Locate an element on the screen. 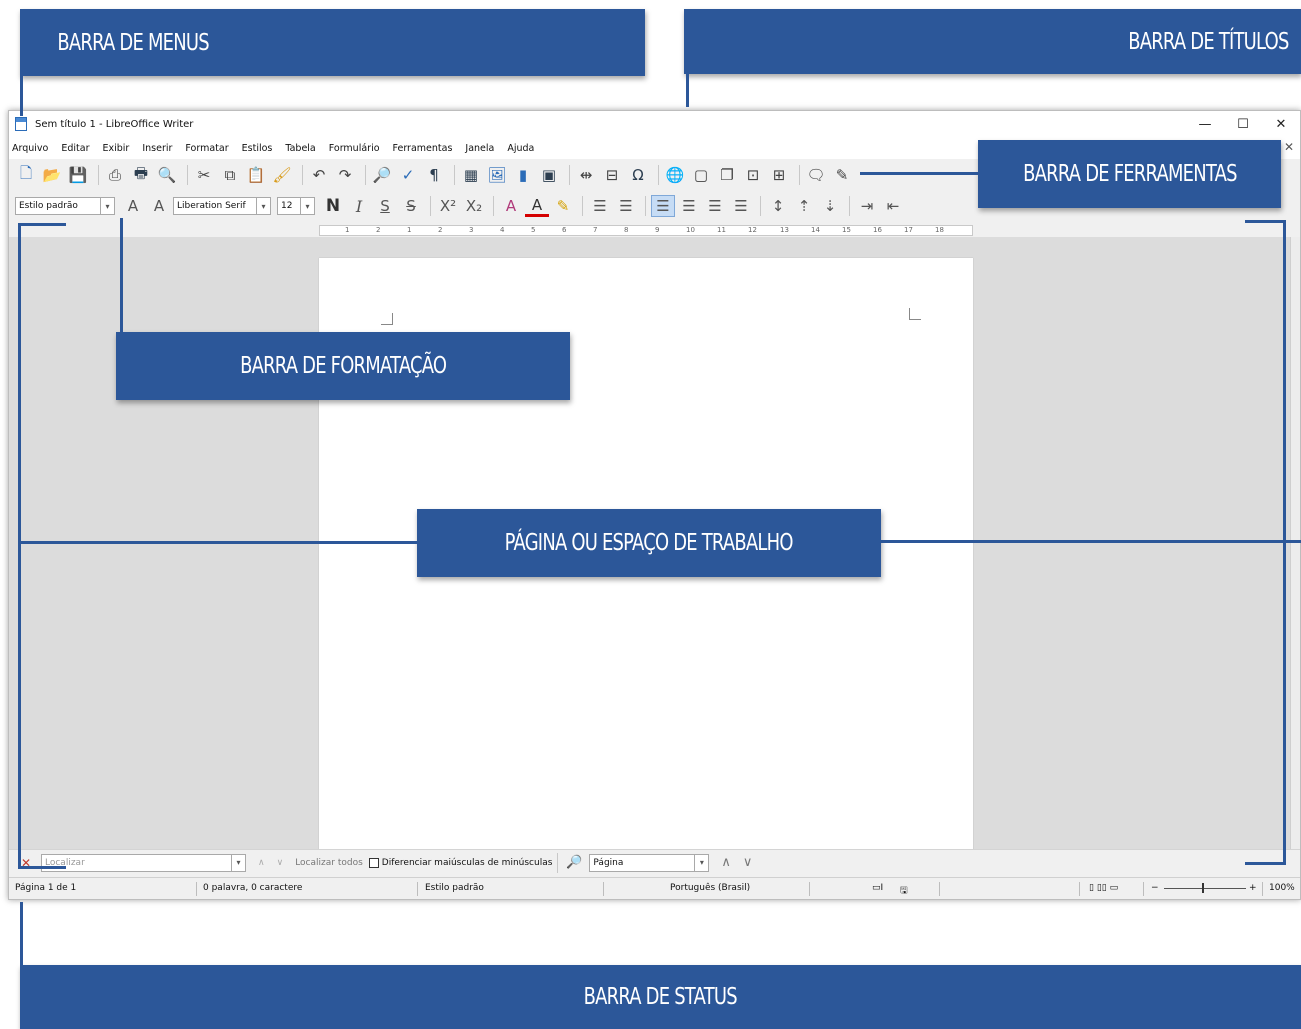 The image size is (1301, 1029). page-break-icon: ⇹ is located at coordinates (586, 175).